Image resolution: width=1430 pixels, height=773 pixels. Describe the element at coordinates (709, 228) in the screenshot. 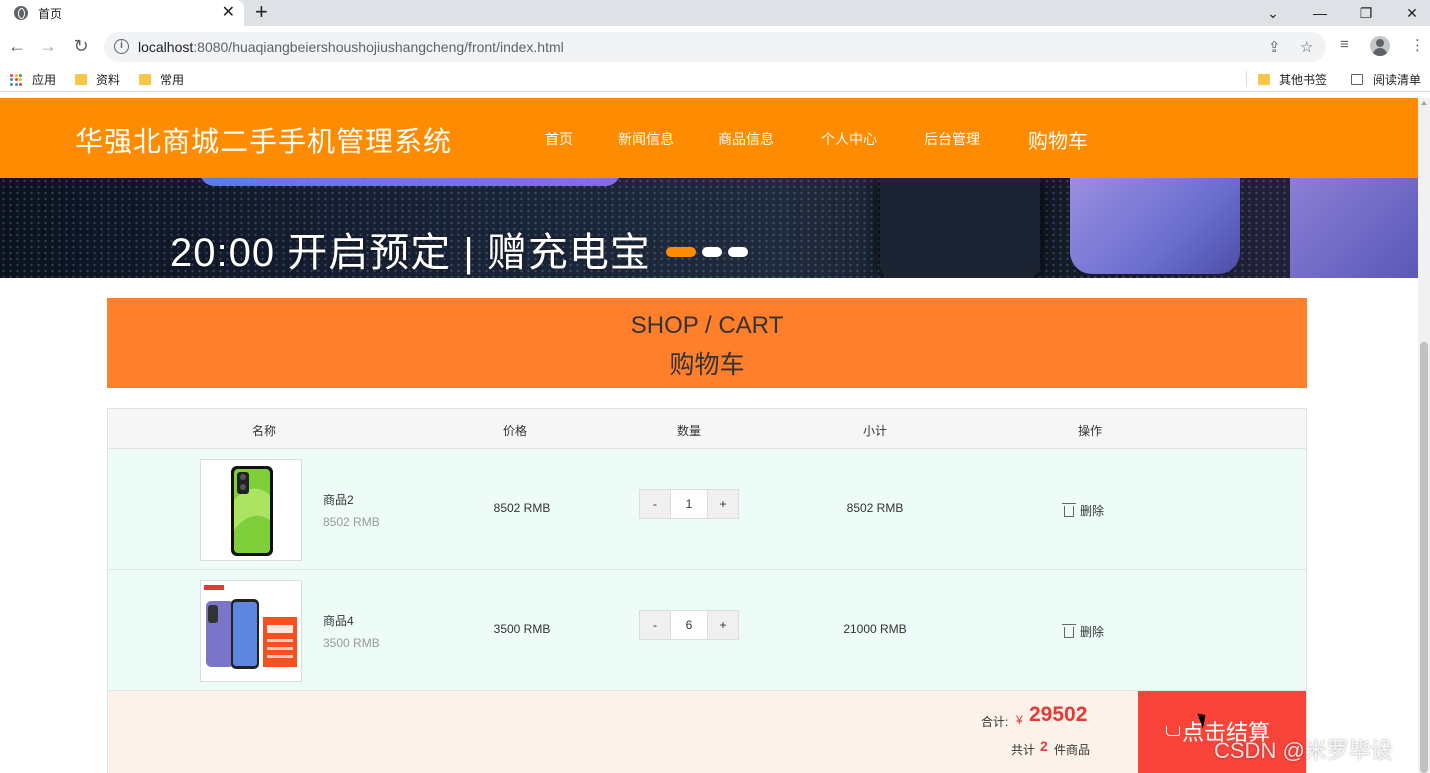

I see `promo-banner: 20:00 开启预定 | 赠充电宝` at that location.